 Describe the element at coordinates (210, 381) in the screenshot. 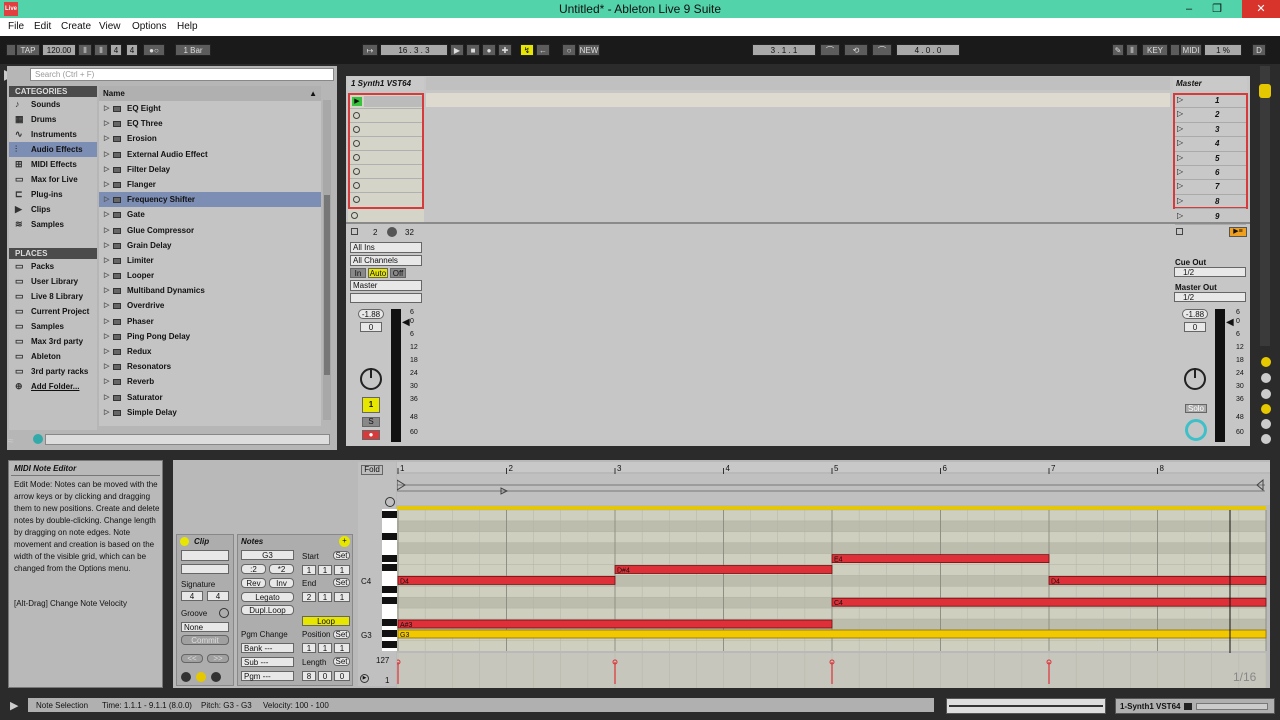

I see `browser-item: ▷ Reverb` at that location.